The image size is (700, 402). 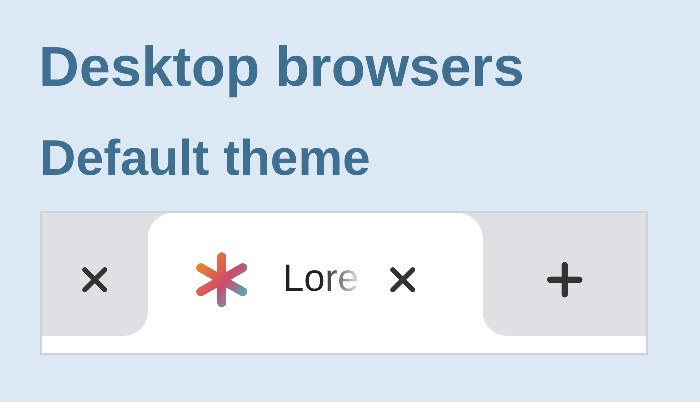 I want to click on tab: Lore, so click(x=315, y=274).